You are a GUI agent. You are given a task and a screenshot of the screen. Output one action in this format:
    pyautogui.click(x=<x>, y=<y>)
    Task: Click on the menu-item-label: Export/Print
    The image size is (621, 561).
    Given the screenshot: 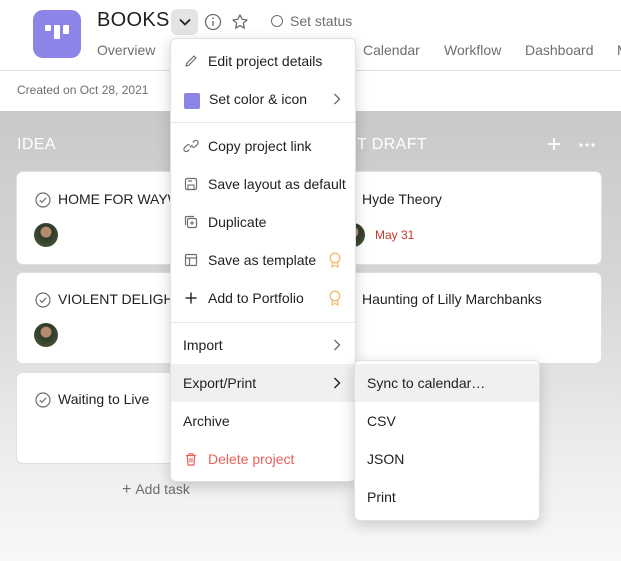 What is the action you would take?
    pyautogui.click(x=220, y=383)
    